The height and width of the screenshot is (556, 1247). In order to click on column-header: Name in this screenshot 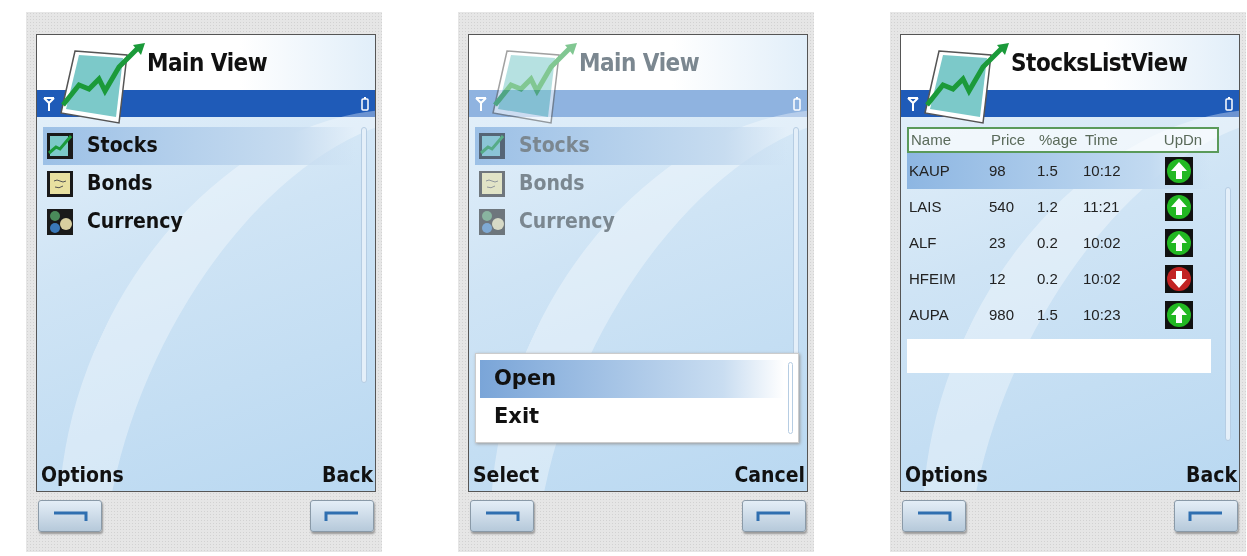, I will do `click(931, 139)`.